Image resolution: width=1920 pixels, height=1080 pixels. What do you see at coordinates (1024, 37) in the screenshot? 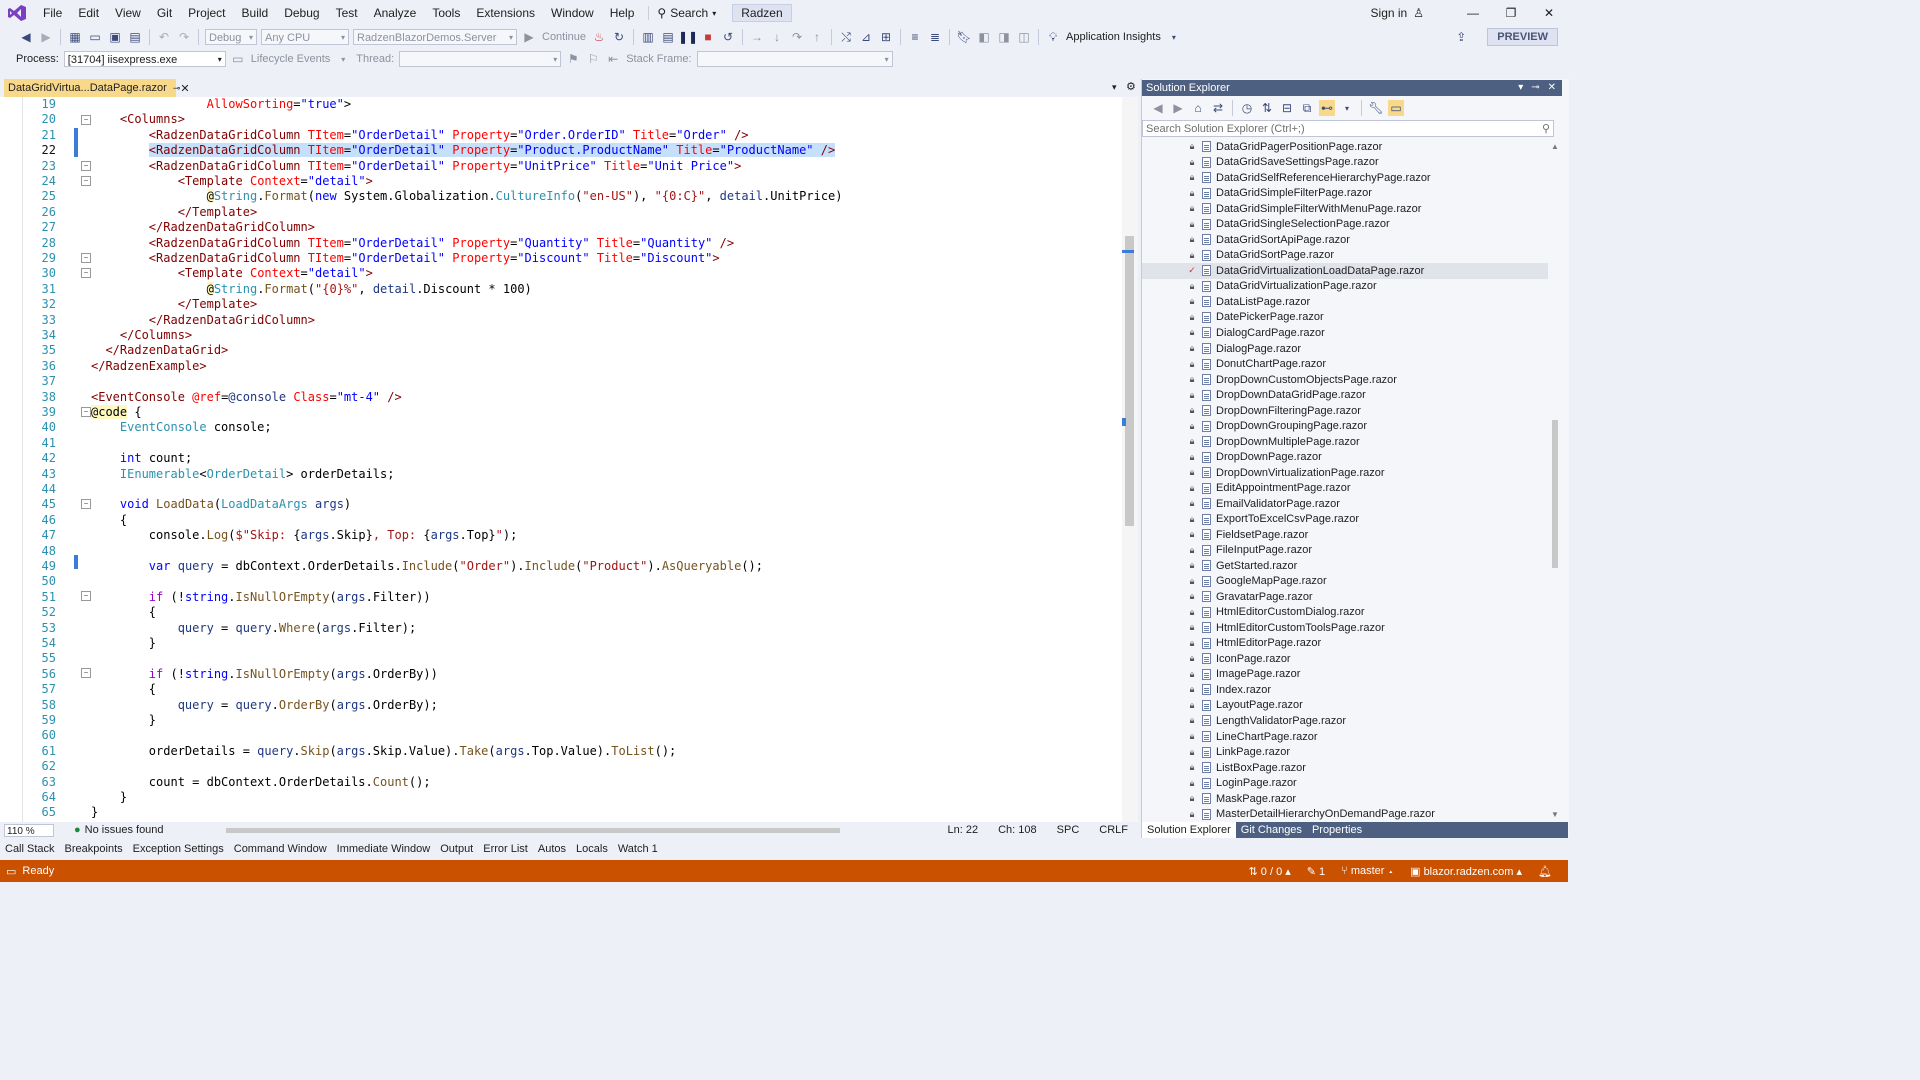
I see `clear-bookmarks-icon: ◫` at bounding box center [1024, 37].